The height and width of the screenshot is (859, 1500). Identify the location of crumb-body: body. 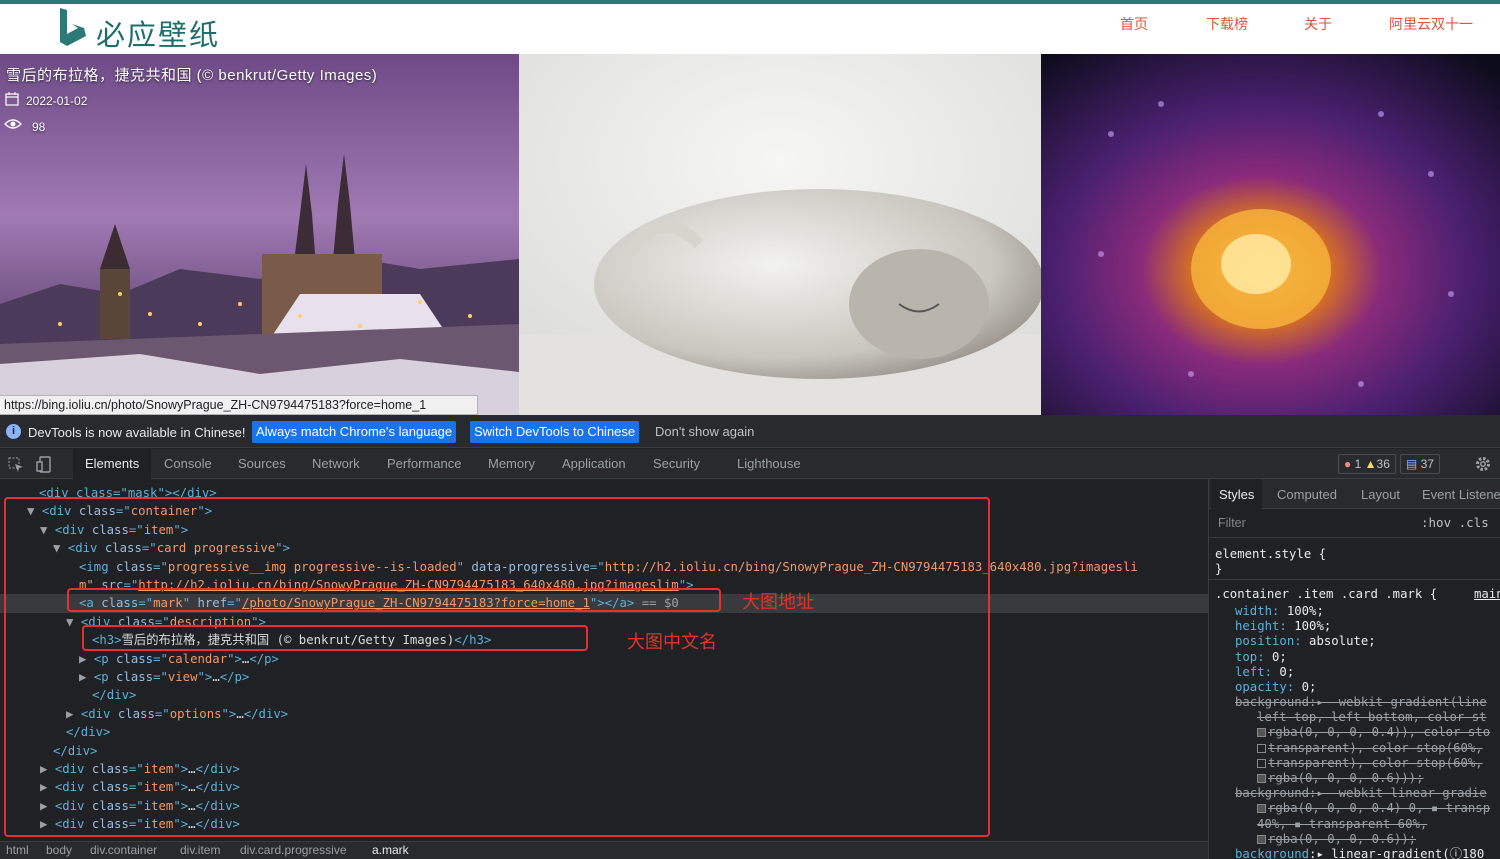
(59, 850).